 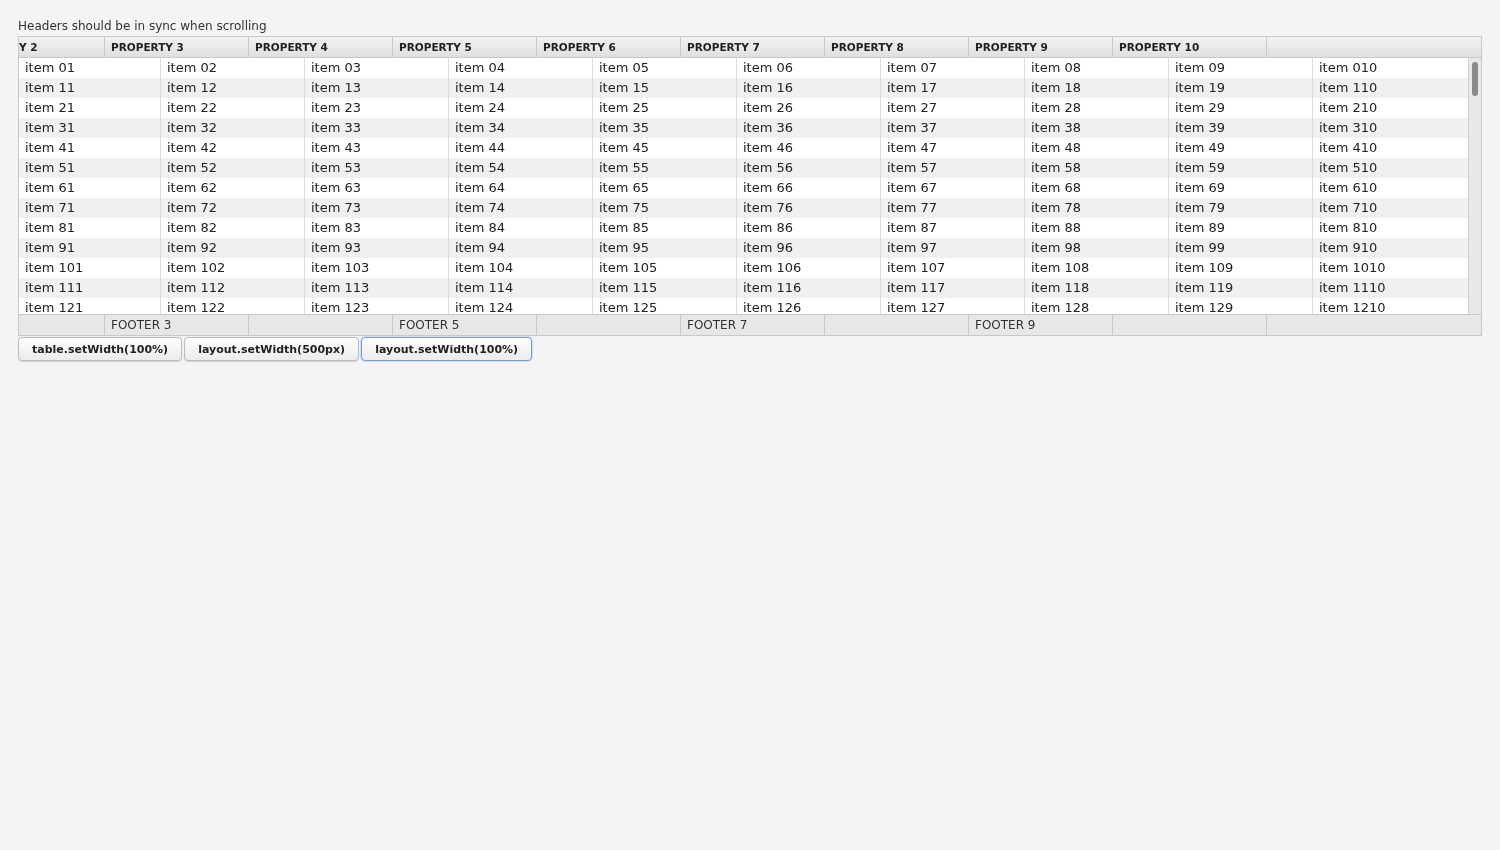 What do you see at coordinates (1348, 228) in the screenshot?
I see `table-cell-text: item 810` at bounding box center [1348, 228].